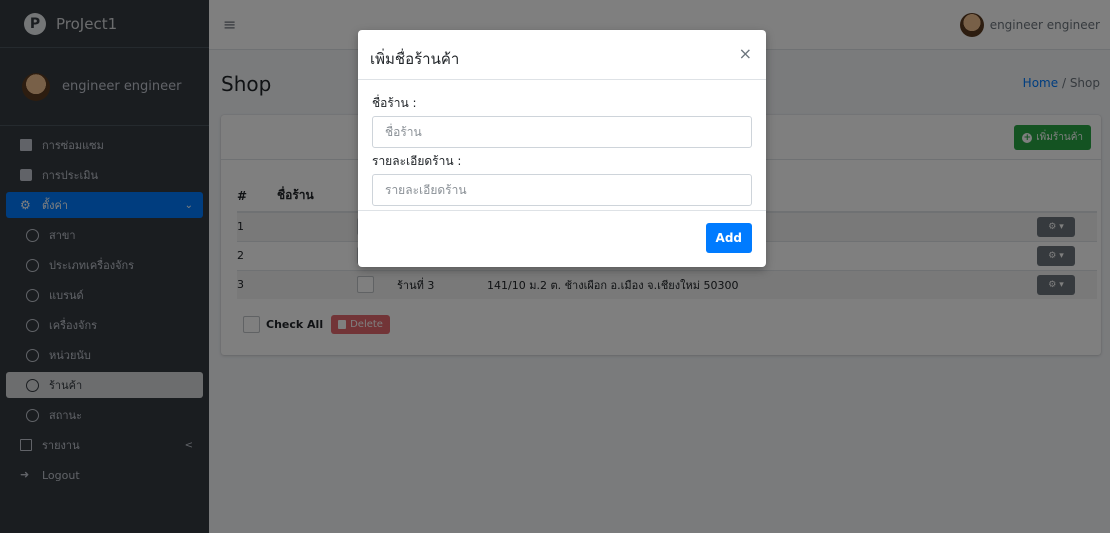 The width and height of the screenshot is (1110, 533). I want to click on add-button: Add, so click(728, 238).